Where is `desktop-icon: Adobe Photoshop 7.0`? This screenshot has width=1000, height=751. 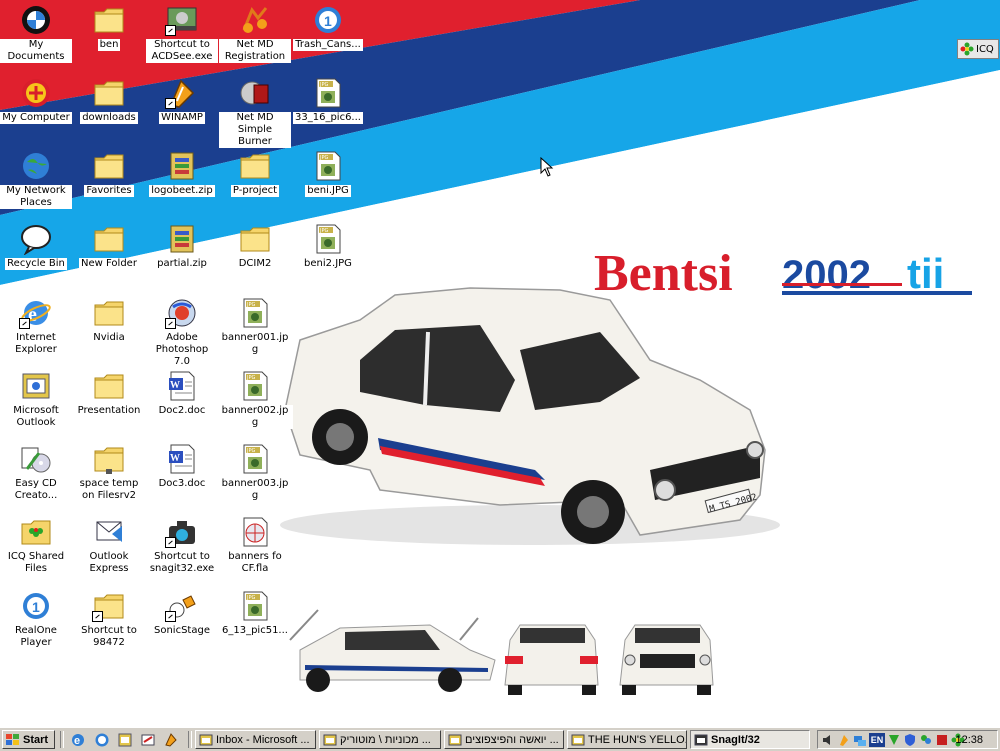
desktop-icon: Adobe Photoshop 7.0 is located at coordinates (182, 331).